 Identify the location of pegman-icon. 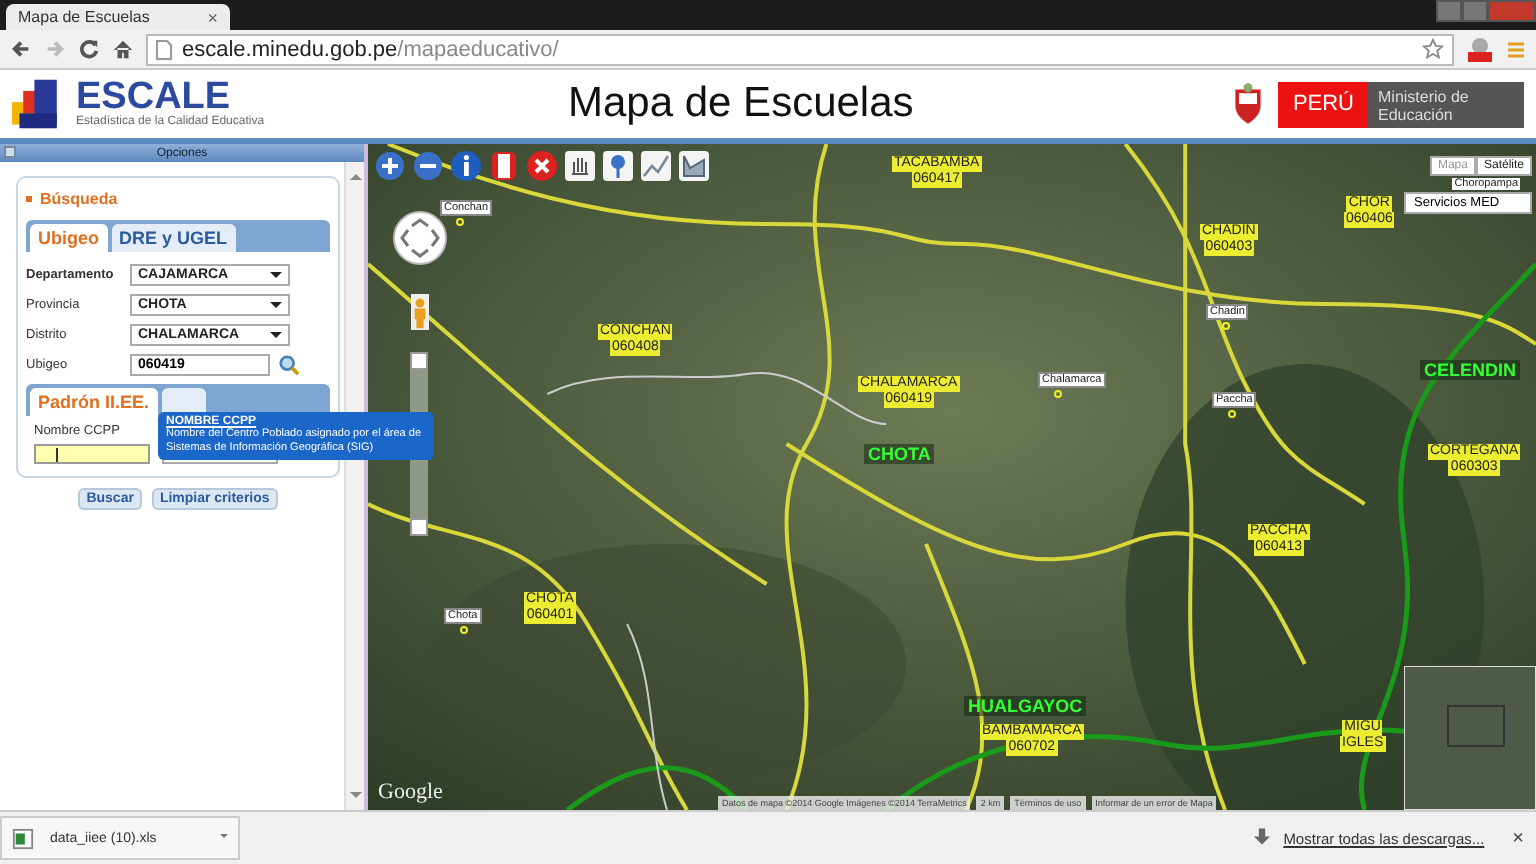
(420, 312).